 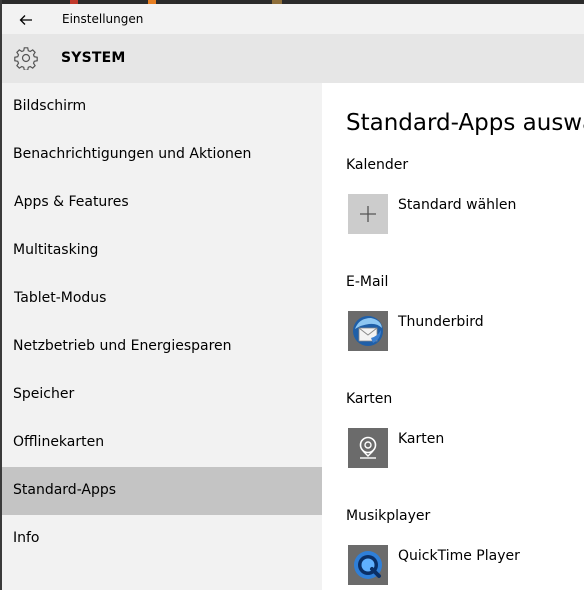 What do you see at coordinates (421, 439) in the screenshot?
I see `app-name: Karten` at bounding box center [421, 439].